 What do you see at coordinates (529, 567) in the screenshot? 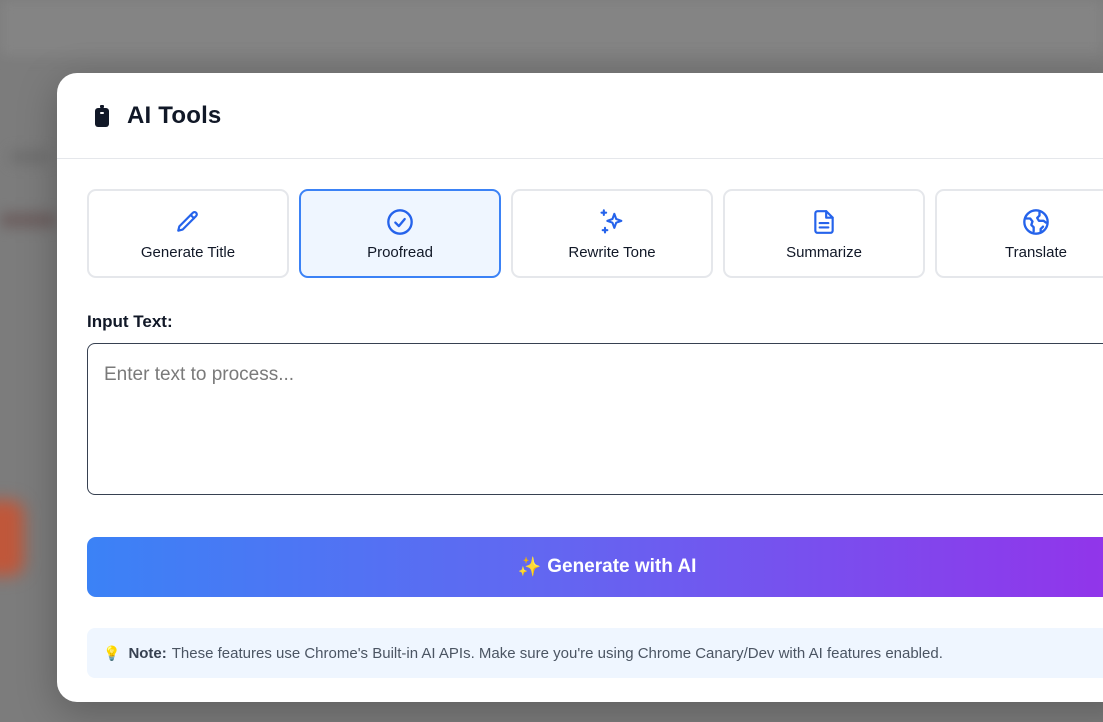
I see `sparkles-icon: ✨` at bounding box center [529, 567].